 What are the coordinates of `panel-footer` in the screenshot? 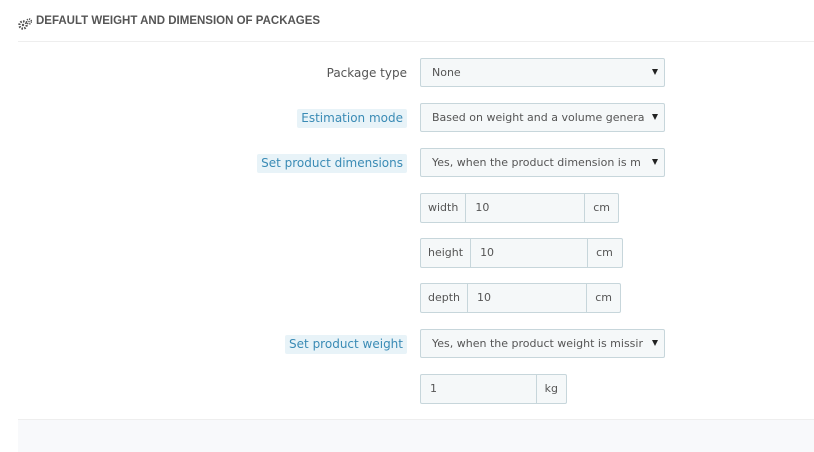 It's located at (416, 435).